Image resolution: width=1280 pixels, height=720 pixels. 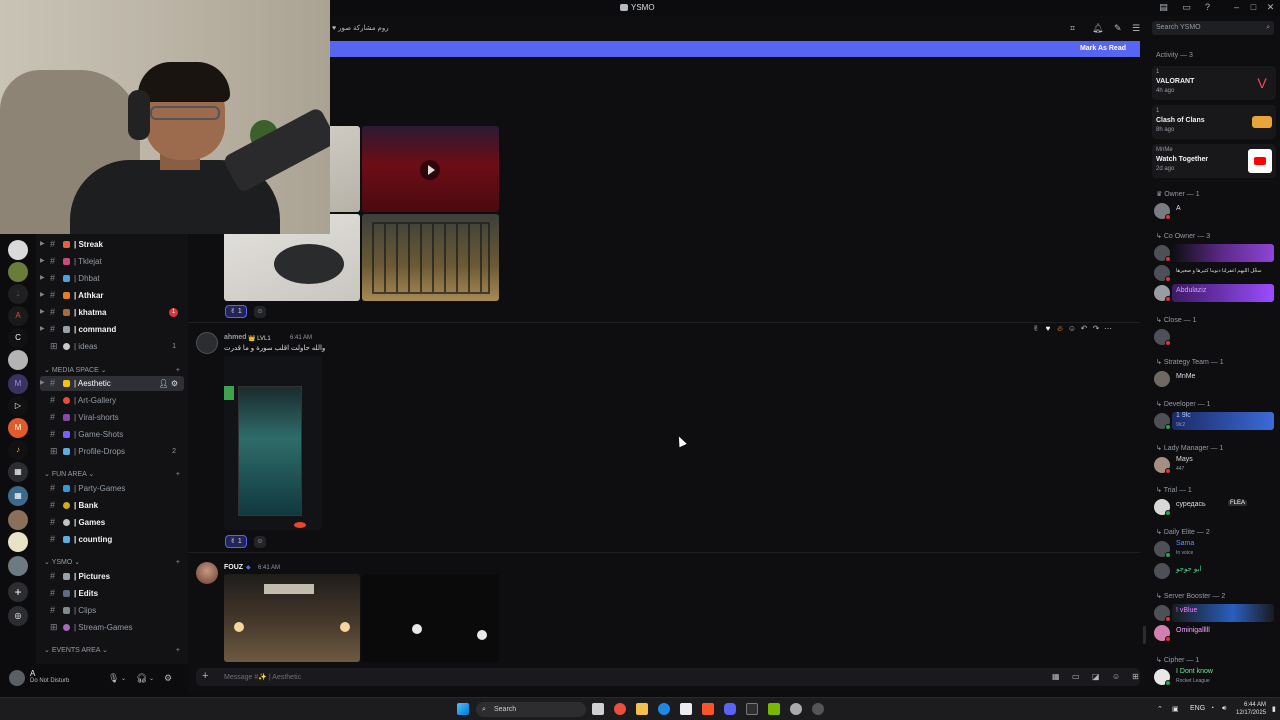 What do you see at coordinates (112, 505) in the screenshot?
I see `channel-bank: # | Bank` at bounding box center [112, 505].